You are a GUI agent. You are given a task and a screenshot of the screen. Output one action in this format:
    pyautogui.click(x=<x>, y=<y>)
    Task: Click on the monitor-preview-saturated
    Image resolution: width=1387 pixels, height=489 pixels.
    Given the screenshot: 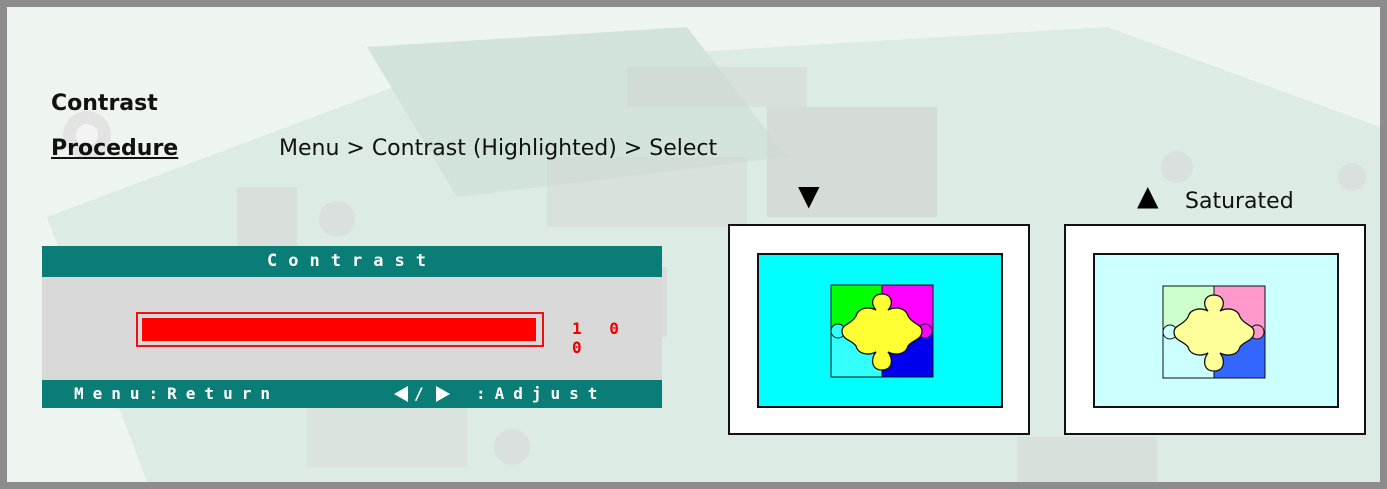 What is the action you would take?
    pyautogui.click(x=1215, y=329)
    